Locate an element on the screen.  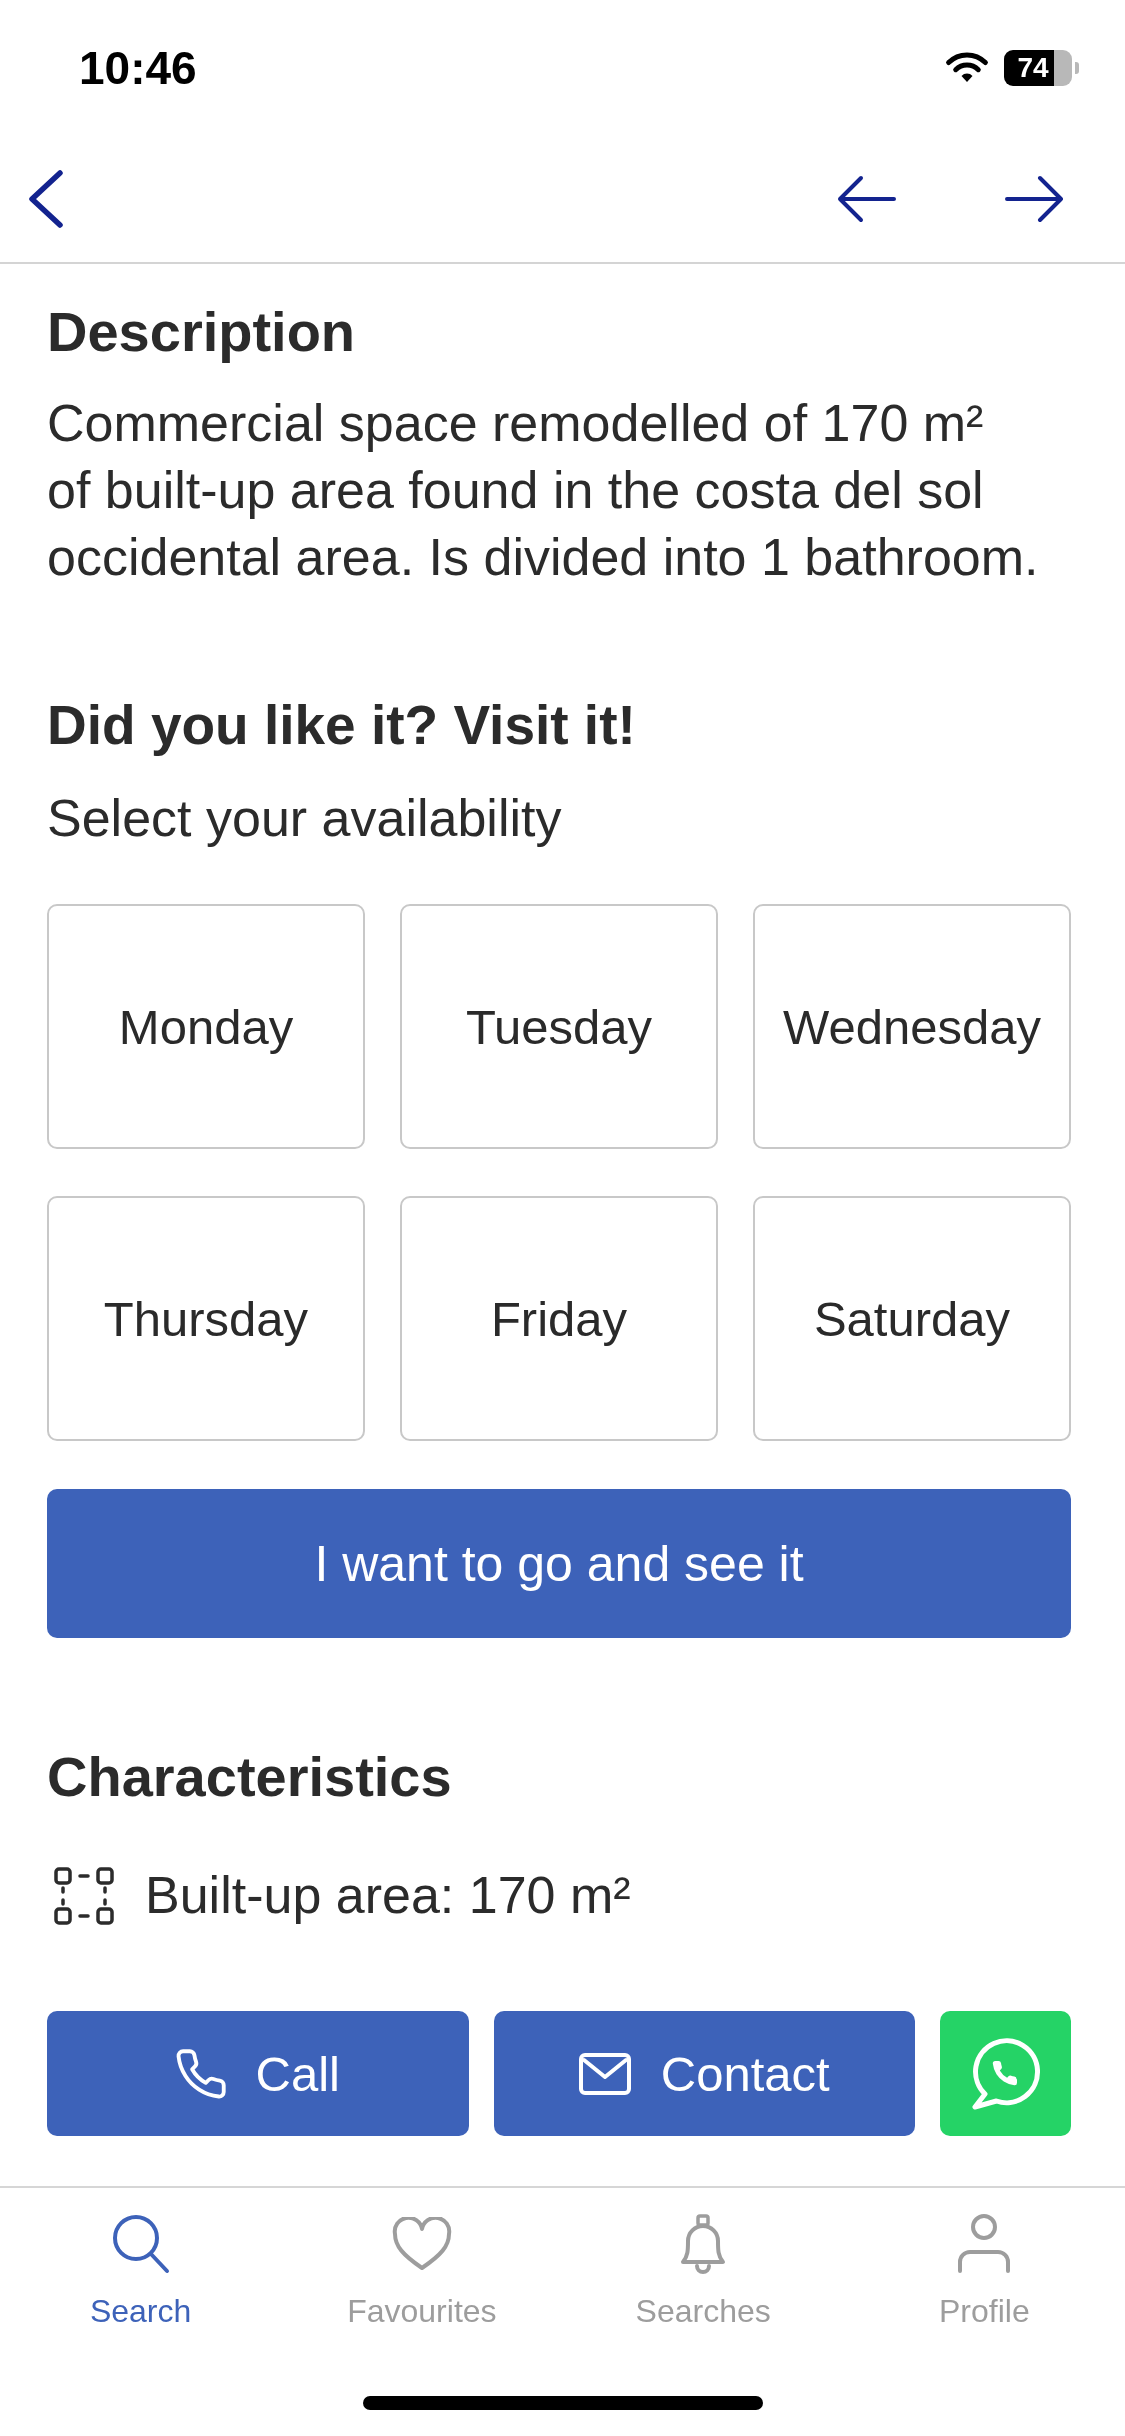
day-option: Friday is located at coordinates (559, 1318).